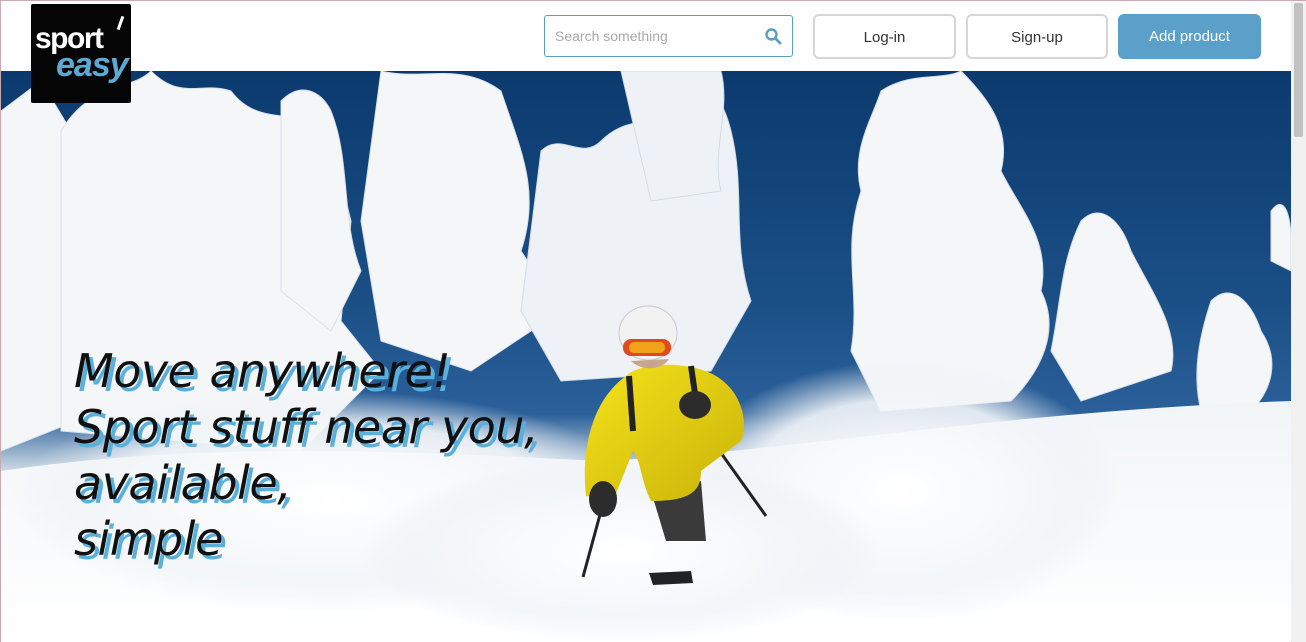 Image resolution: width=1306 pixels, height=642 pixels. I want to click on tagline-line-3: available,, so click(183, 483).